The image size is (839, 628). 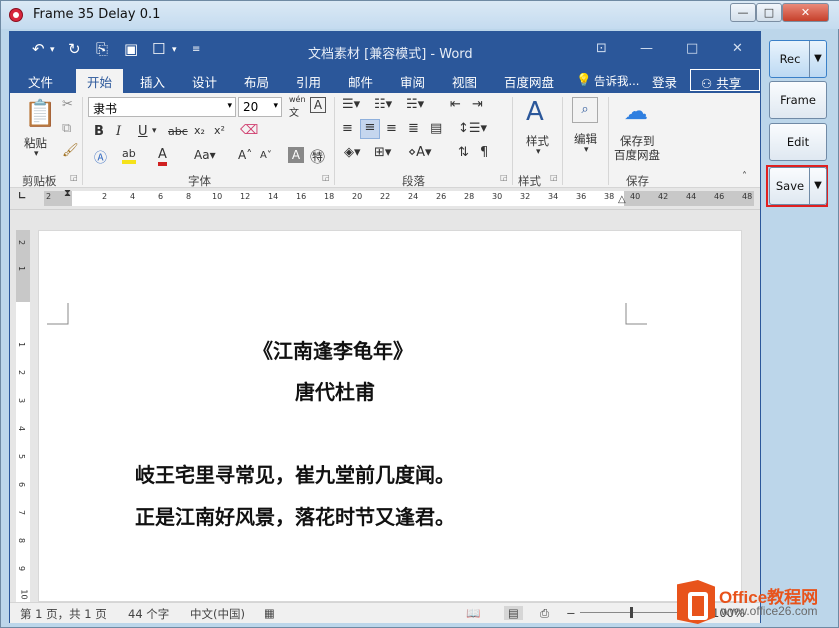 I want to click on strikethrough-button: abc, so click(x=178, y=131).